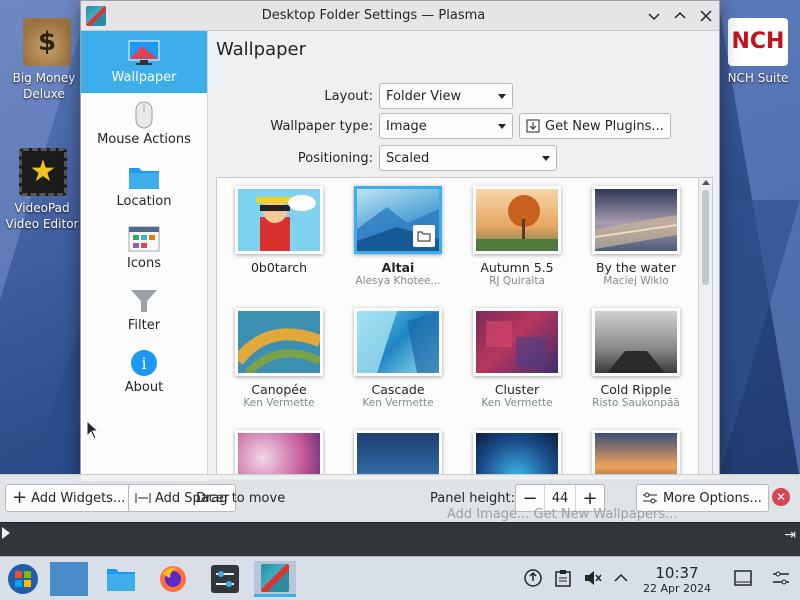 This screenshot has width=800, height=600. I want to click on wallpaper-name: 0b0tarch, so click(279, 267).